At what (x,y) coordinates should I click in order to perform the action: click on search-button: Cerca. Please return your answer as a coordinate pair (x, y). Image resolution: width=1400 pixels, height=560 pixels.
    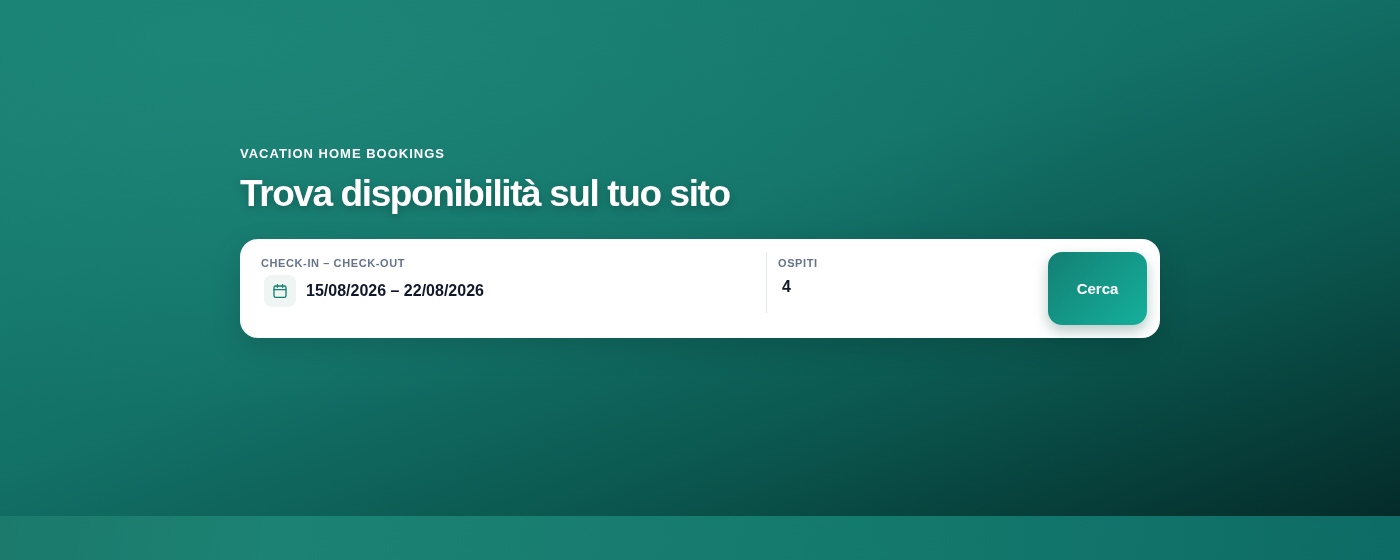
    Looking at the image, I should click on (1097, 288).